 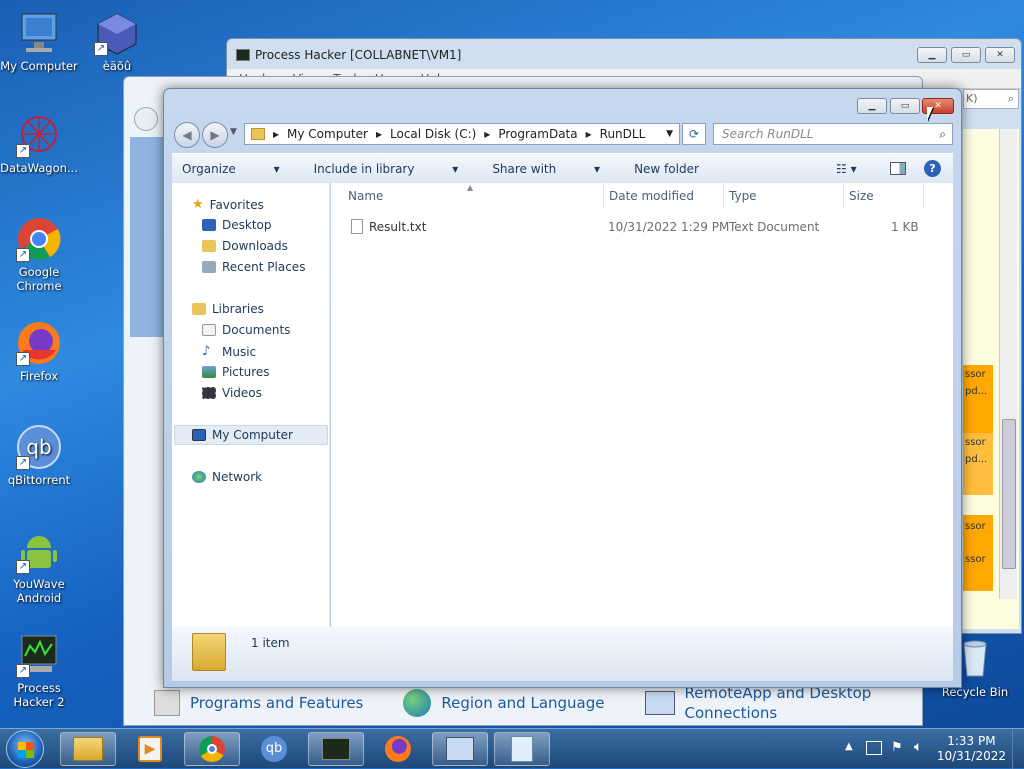 I want to click on include-library-label: Include in library, so click(x=364, y=168).